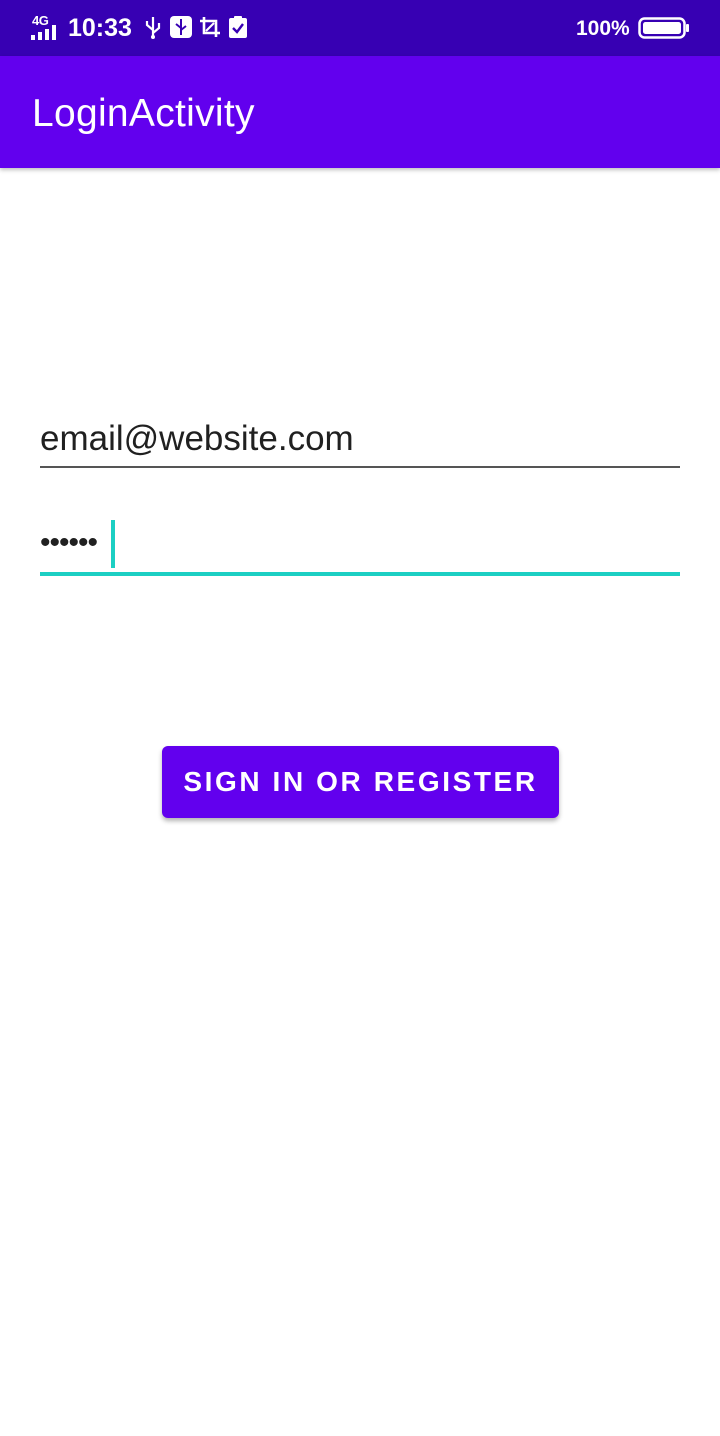  What do you see at coordinates (100, 28) in the screenshot?
I see `clock: 10:33` at bounding box center [100, 28].